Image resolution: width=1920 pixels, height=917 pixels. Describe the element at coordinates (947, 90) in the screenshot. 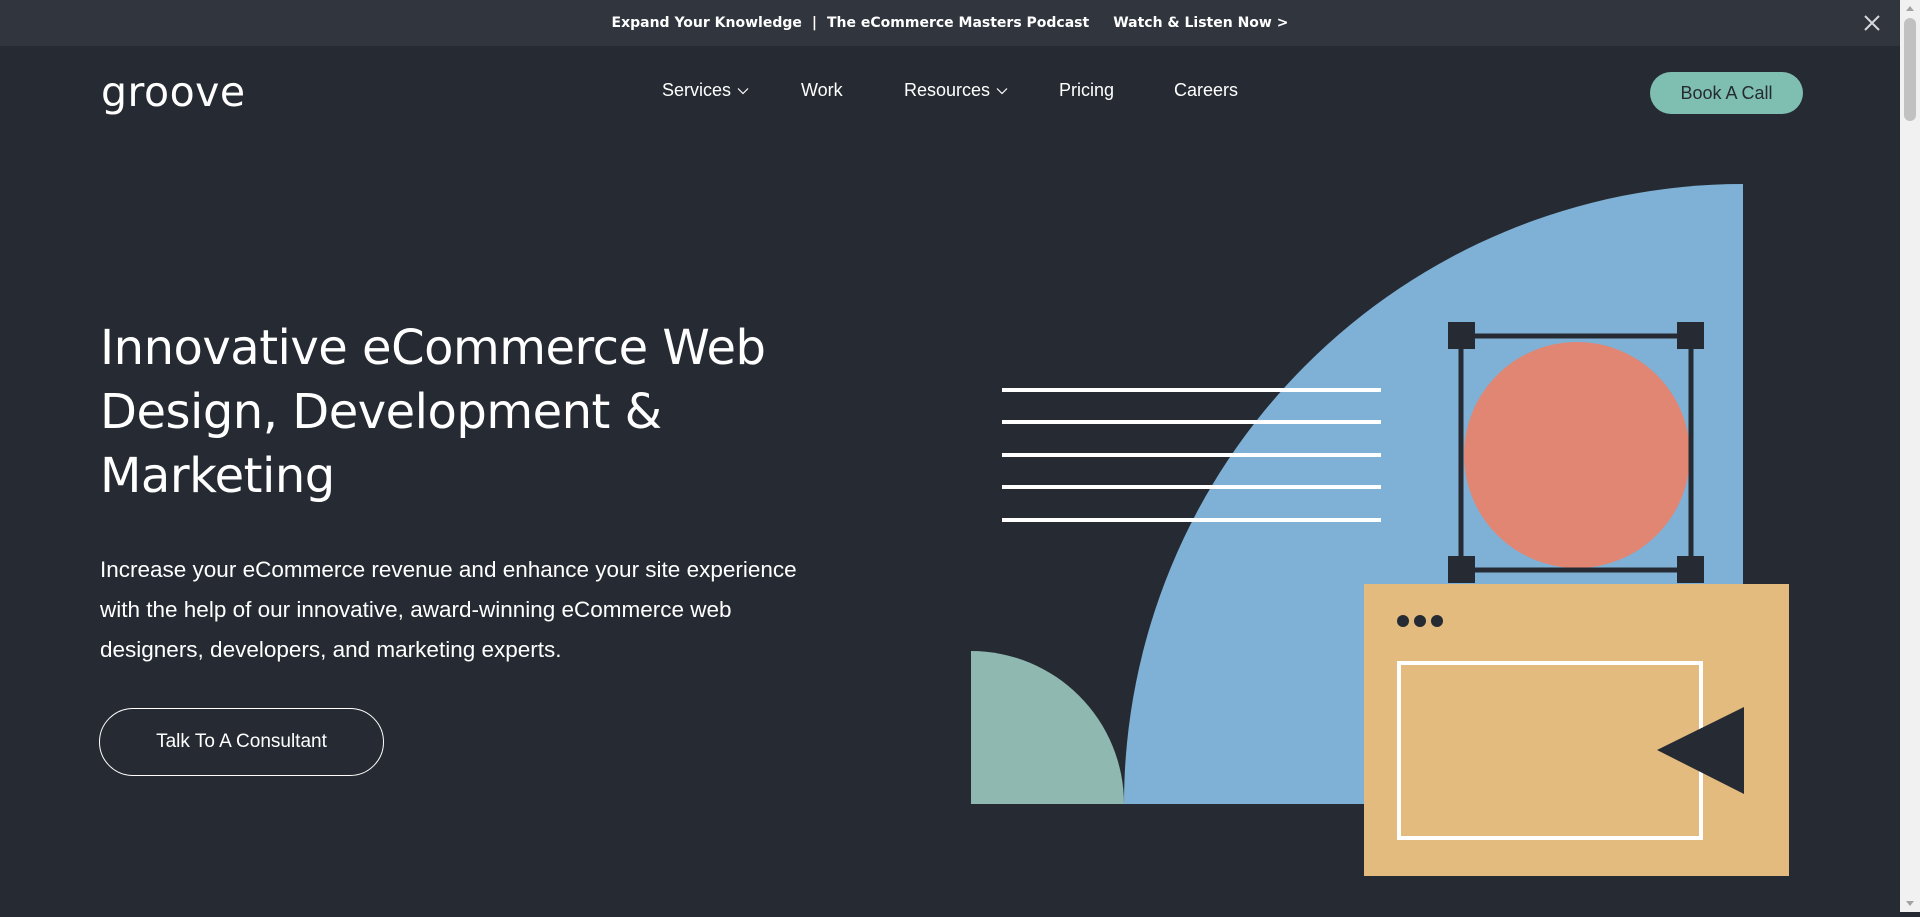

I see `nav-item-label: Resources` at that location.